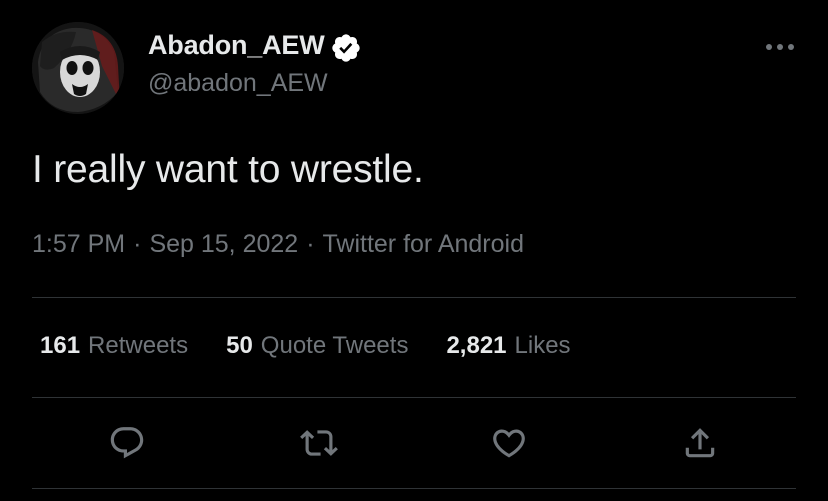 The image size is (828, 501). What do you see at coordinates (476, 345) in the screenshot?
I see `likes-count: 2,821` at bounding box center [476, 345].